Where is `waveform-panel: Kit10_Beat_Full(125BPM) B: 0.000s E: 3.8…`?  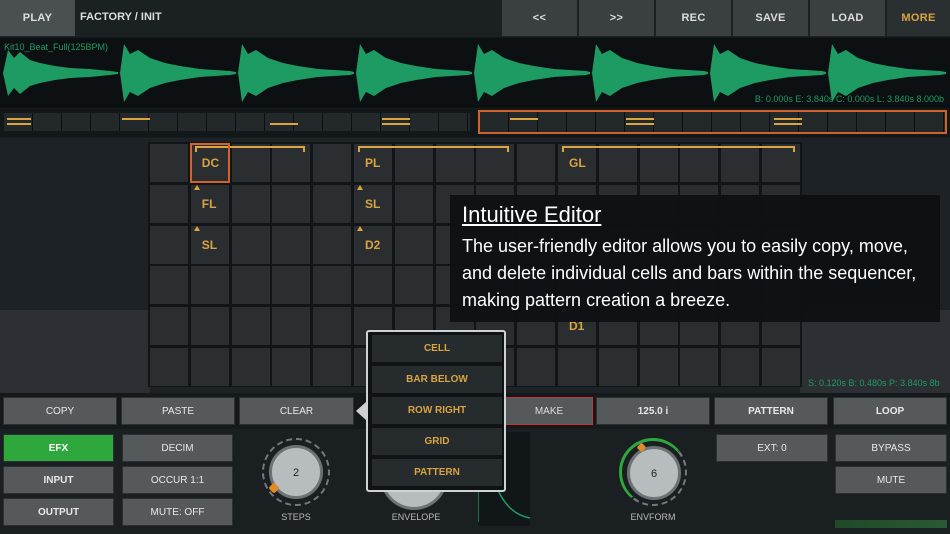 waveform-panel: Kit10_Beat_Full(125BPM) B: 0.000s E: 3.8… is located at coordinates (475, 73).